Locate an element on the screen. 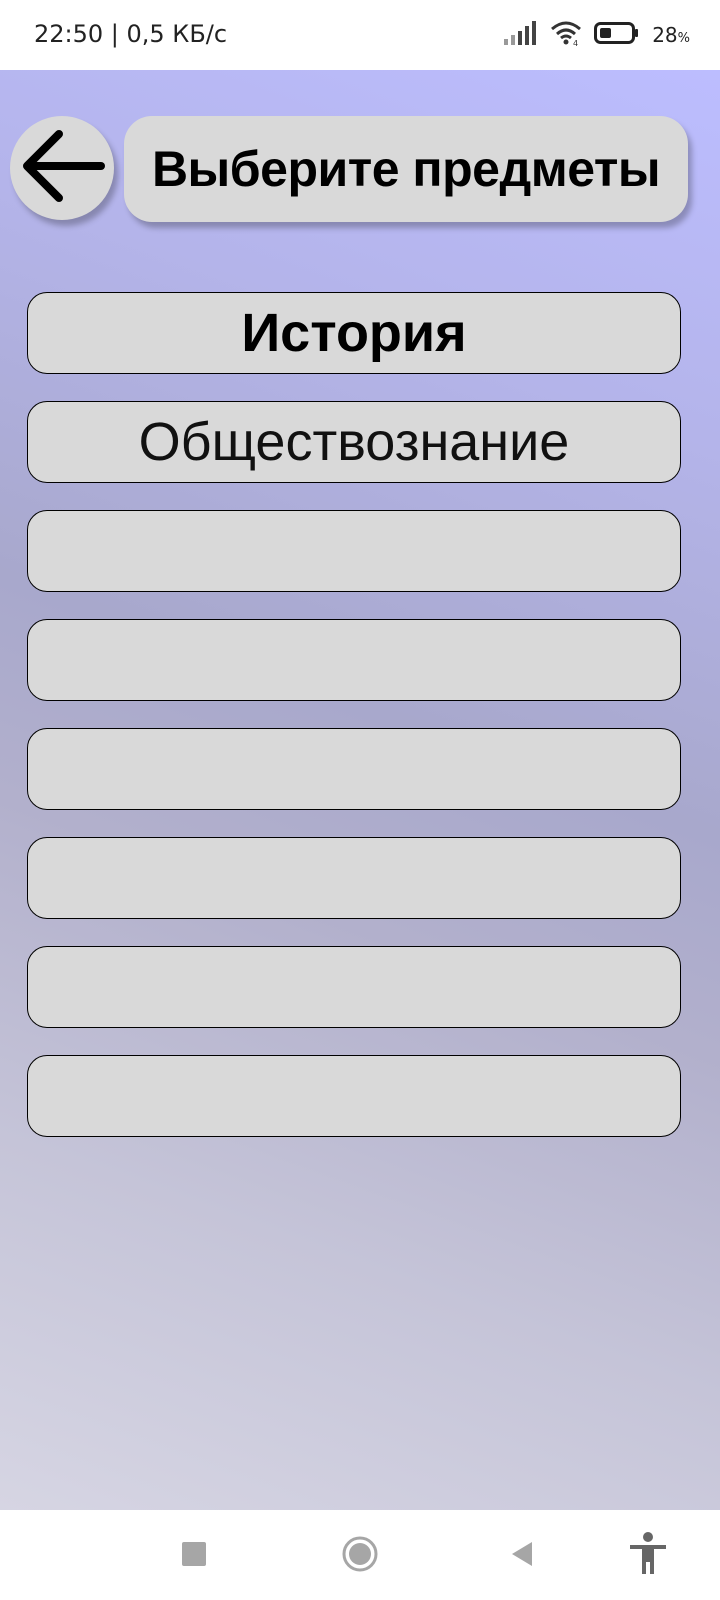  square-icon is located at coordinates (194, 1556).